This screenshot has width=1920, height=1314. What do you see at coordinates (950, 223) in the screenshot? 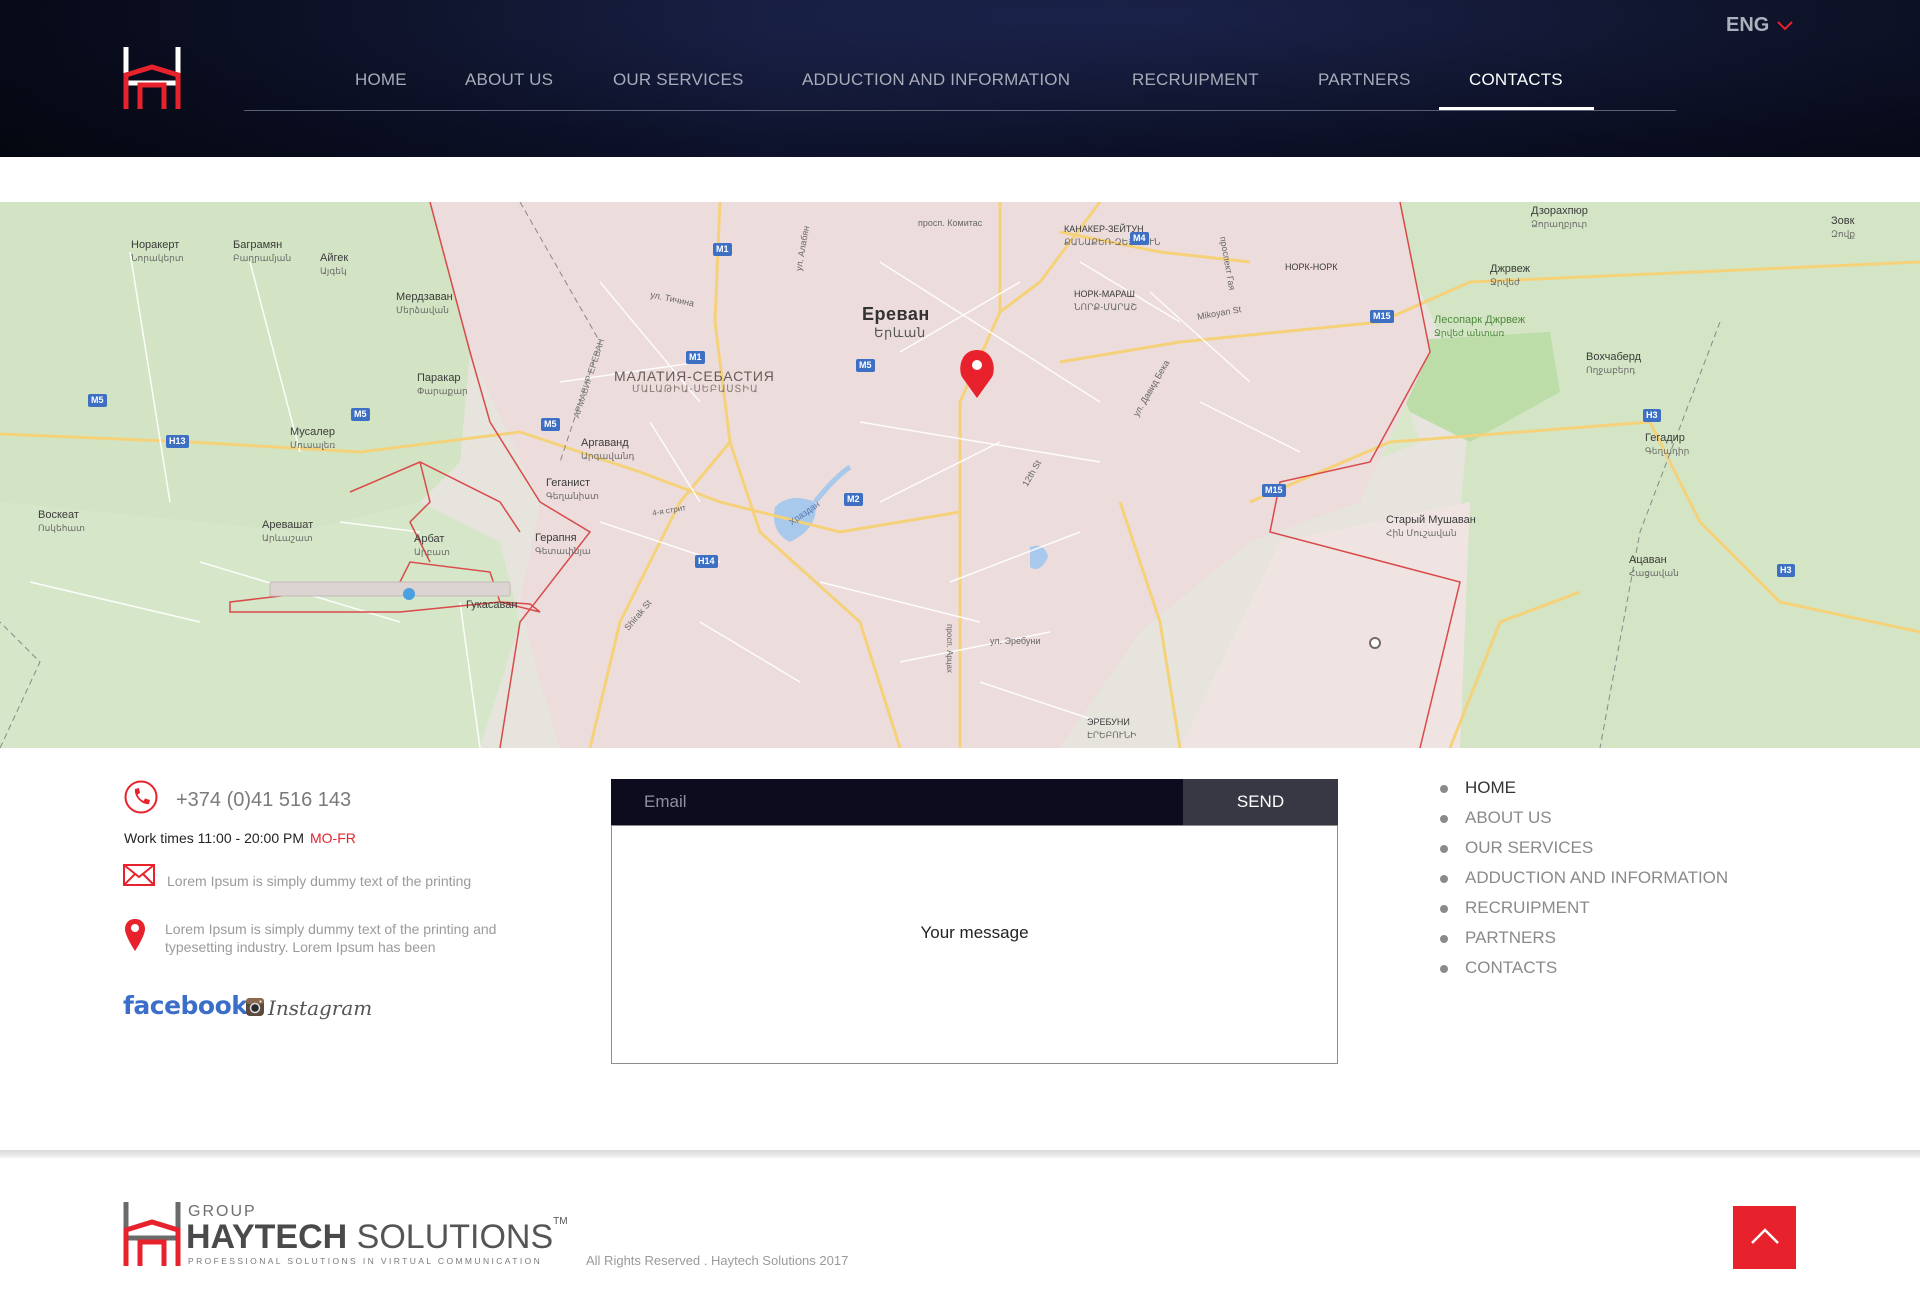
I see `map-street-label: просп. Комитас` at bounding box center [950, 223].